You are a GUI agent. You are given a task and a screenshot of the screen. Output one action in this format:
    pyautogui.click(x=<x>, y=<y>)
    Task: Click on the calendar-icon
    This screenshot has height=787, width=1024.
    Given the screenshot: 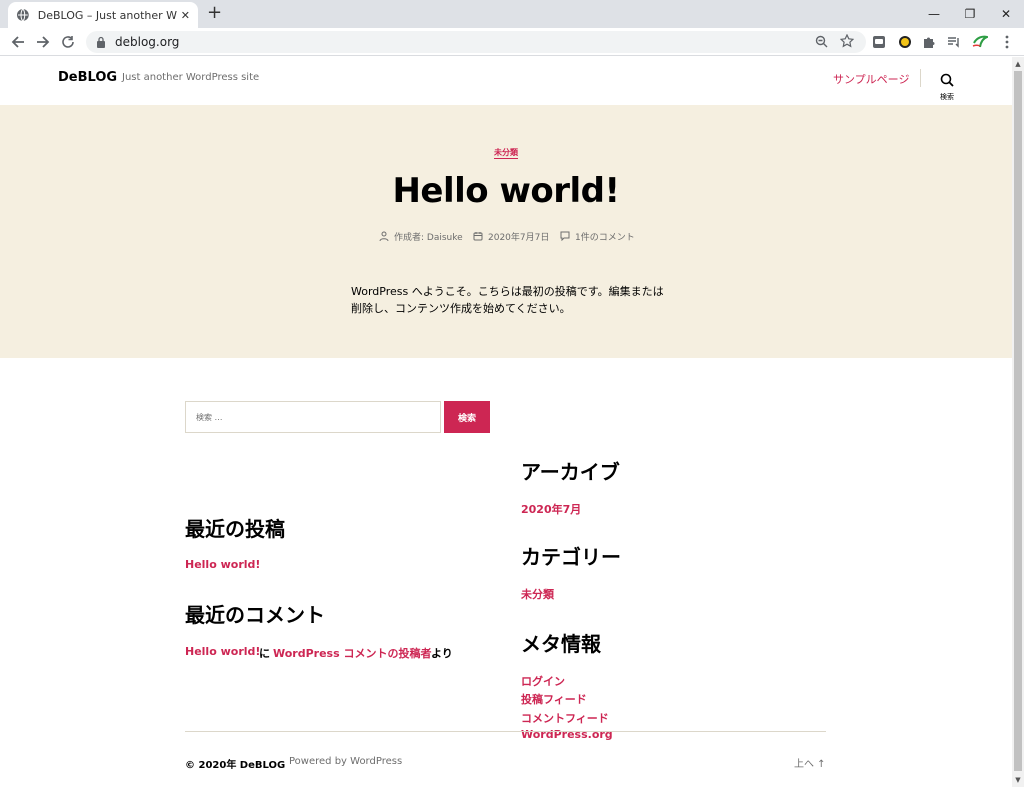 What is the action you would take?
    pyautogui.click(x=478, y=236)
    